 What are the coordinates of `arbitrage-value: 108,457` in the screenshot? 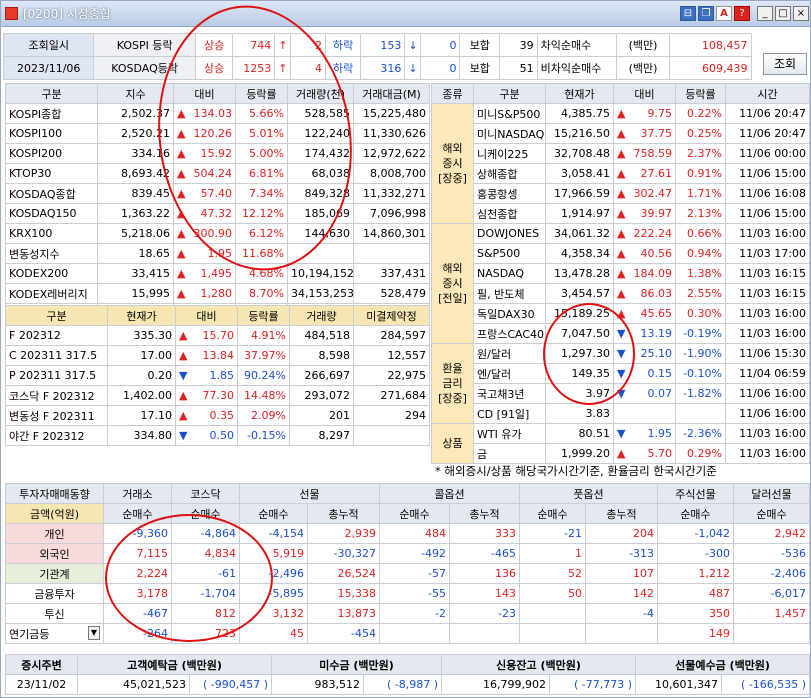 It's located at (710, 45).